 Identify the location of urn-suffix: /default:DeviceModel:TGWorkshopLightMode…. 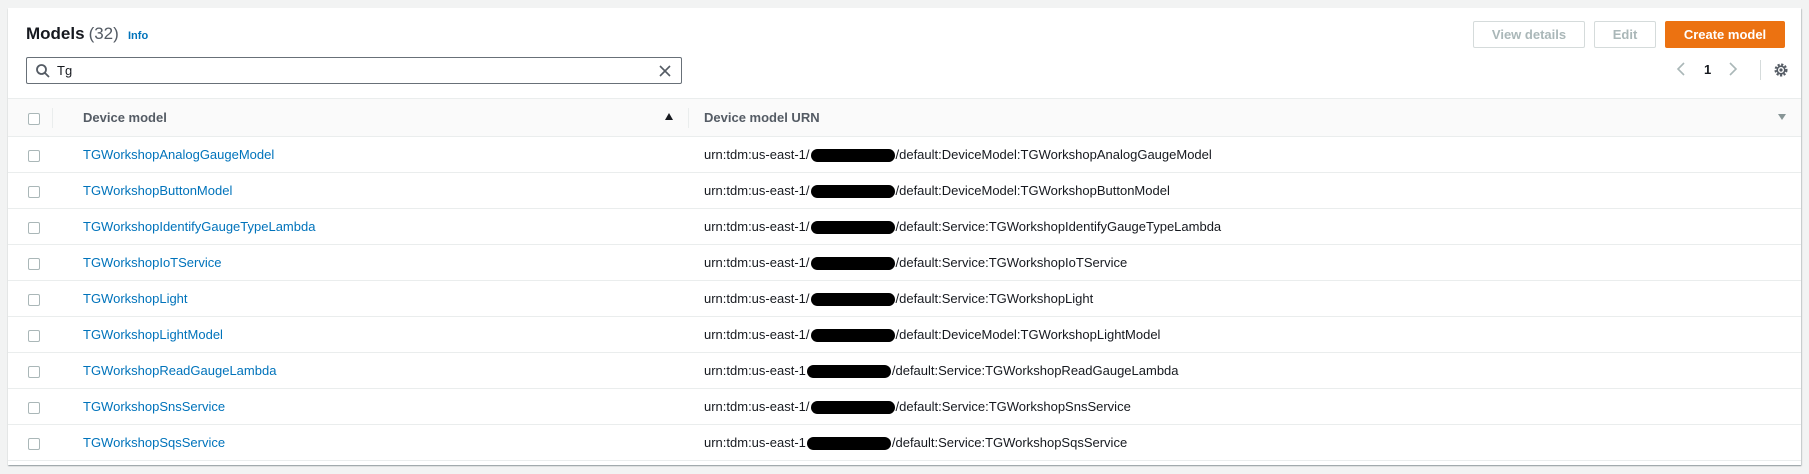
(1028, 334).